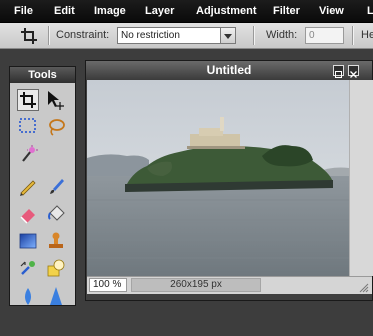 The height and width of the screenshot is (336, 373). Describe the element at coordinates (370, 11) in the screenshot. I see `menu-truncated: L` at that location.